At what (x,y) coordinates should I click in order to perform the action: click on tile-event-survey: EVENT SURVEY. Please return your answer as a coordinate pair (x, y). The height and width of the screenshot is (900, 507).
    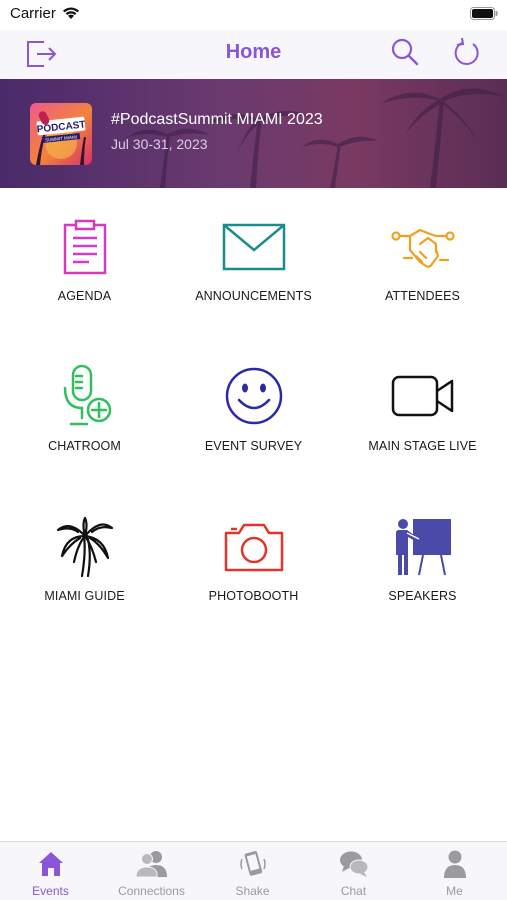
    Looking at the image, I should click on (253, 413).